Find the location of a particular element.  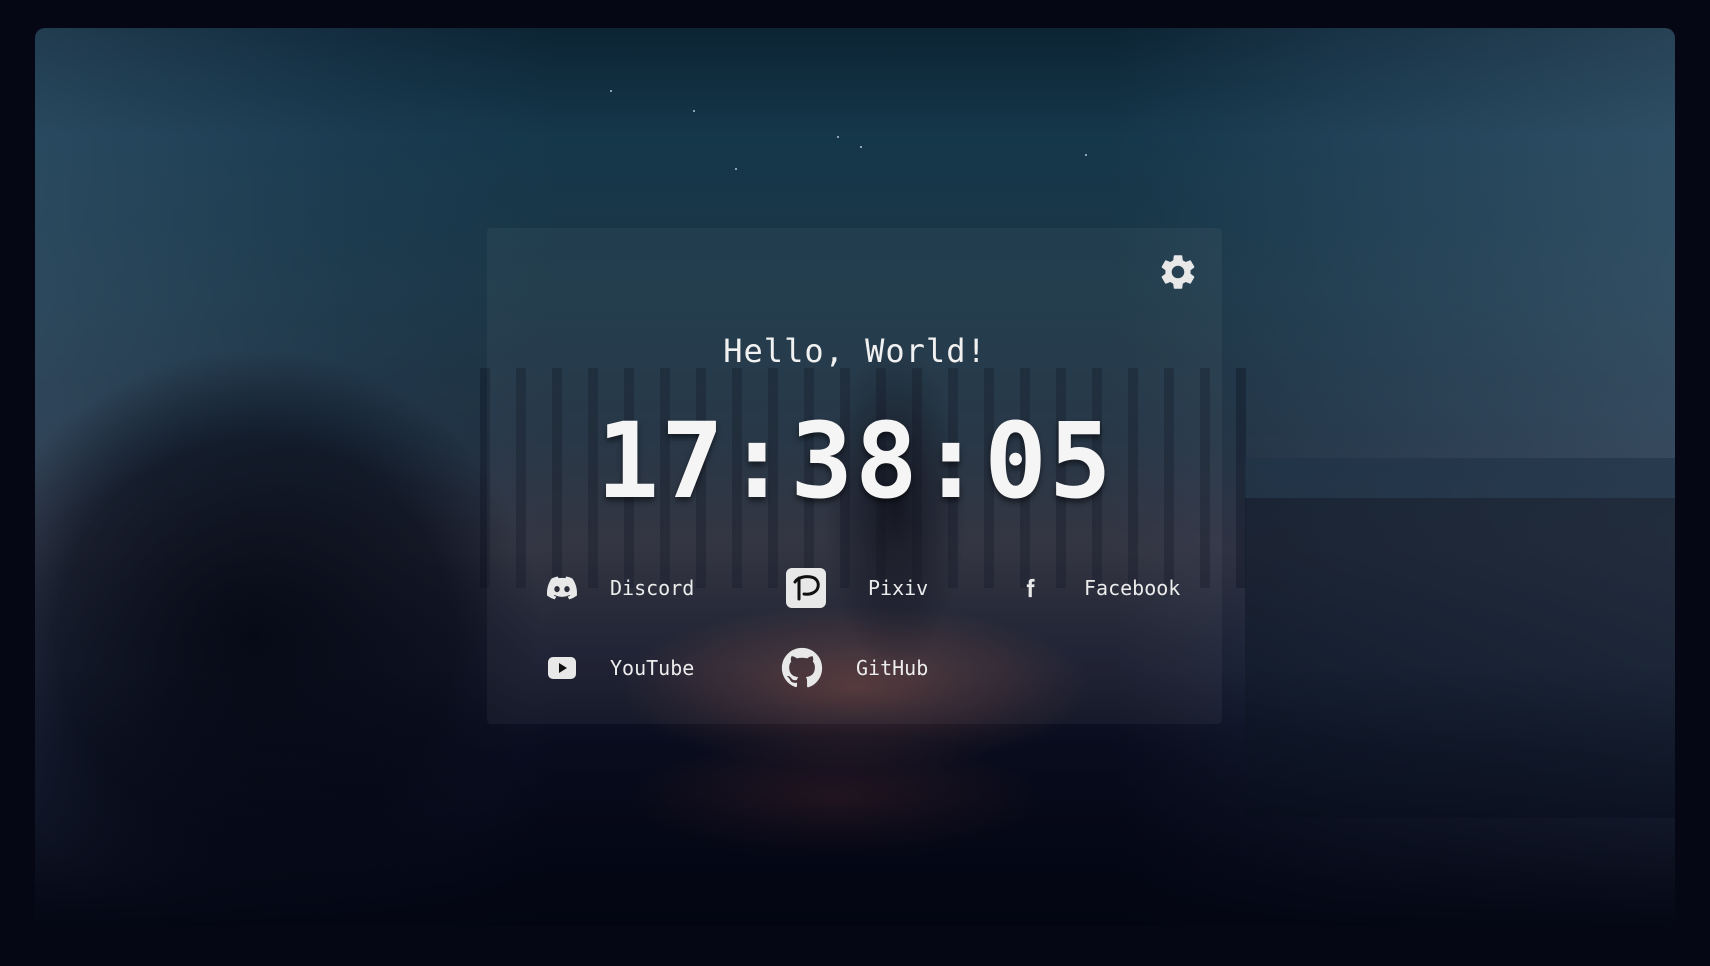

greeting-text: Hello, World! is located at coordinates (855, 351).